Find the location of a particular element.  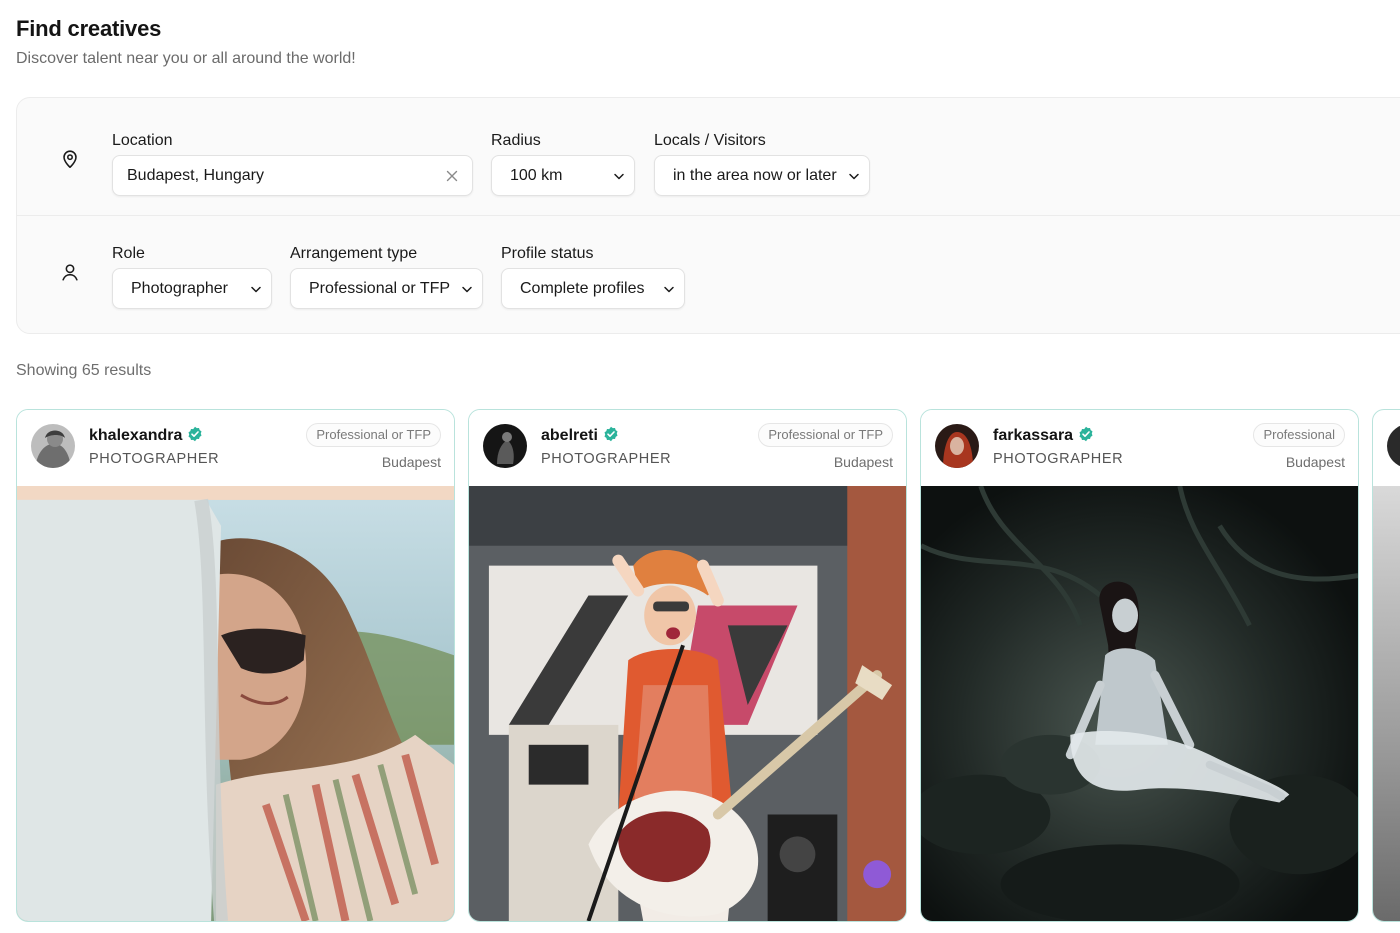

username: farkassara is located at coordinates (1043, 435).